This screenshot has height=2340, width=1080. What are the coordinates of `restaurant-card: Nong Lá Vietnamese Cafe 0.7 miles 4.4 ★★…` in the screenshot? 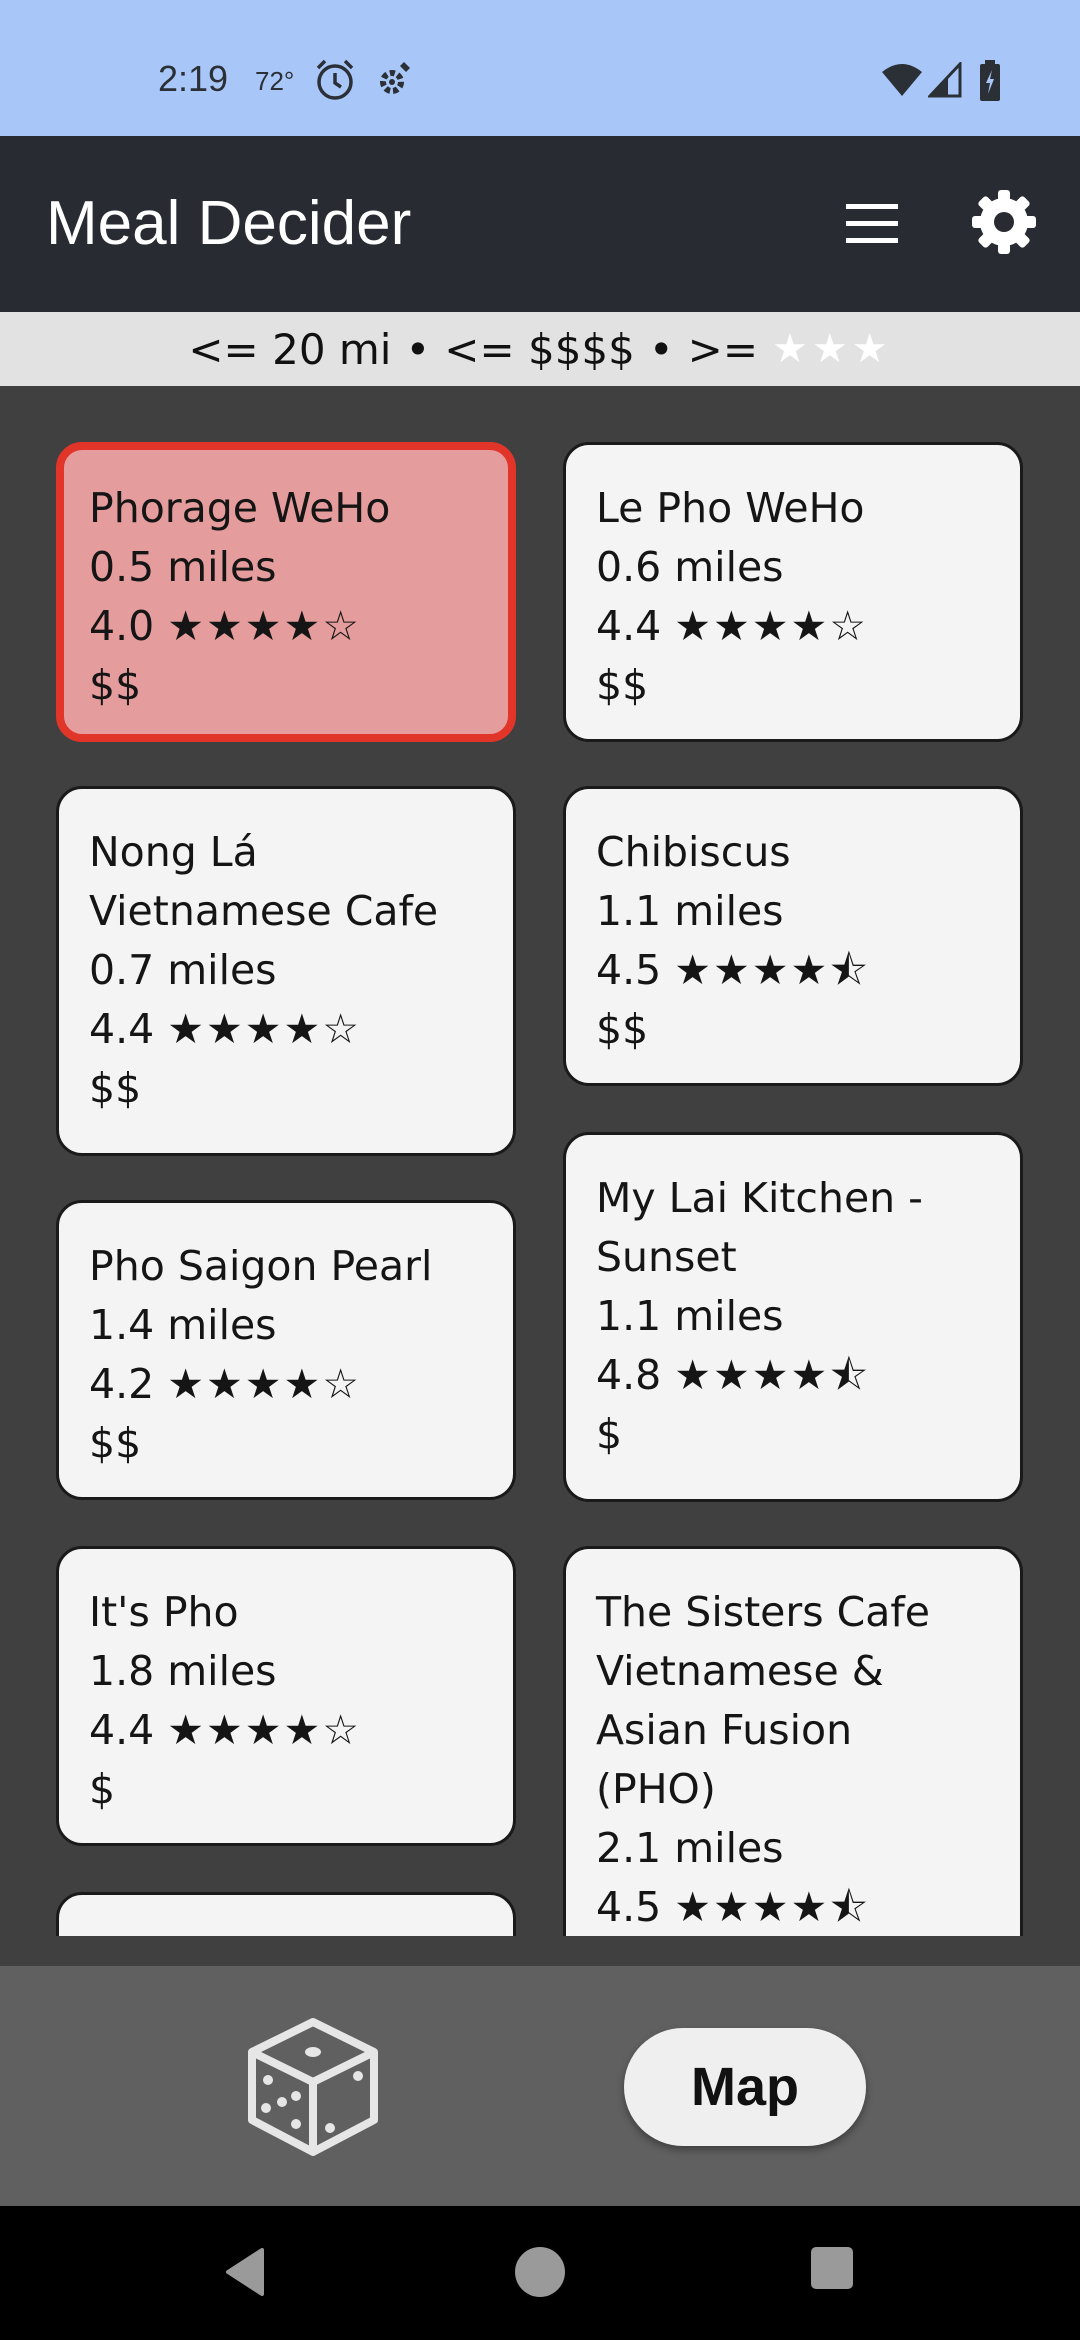 It's located at (286, 971).